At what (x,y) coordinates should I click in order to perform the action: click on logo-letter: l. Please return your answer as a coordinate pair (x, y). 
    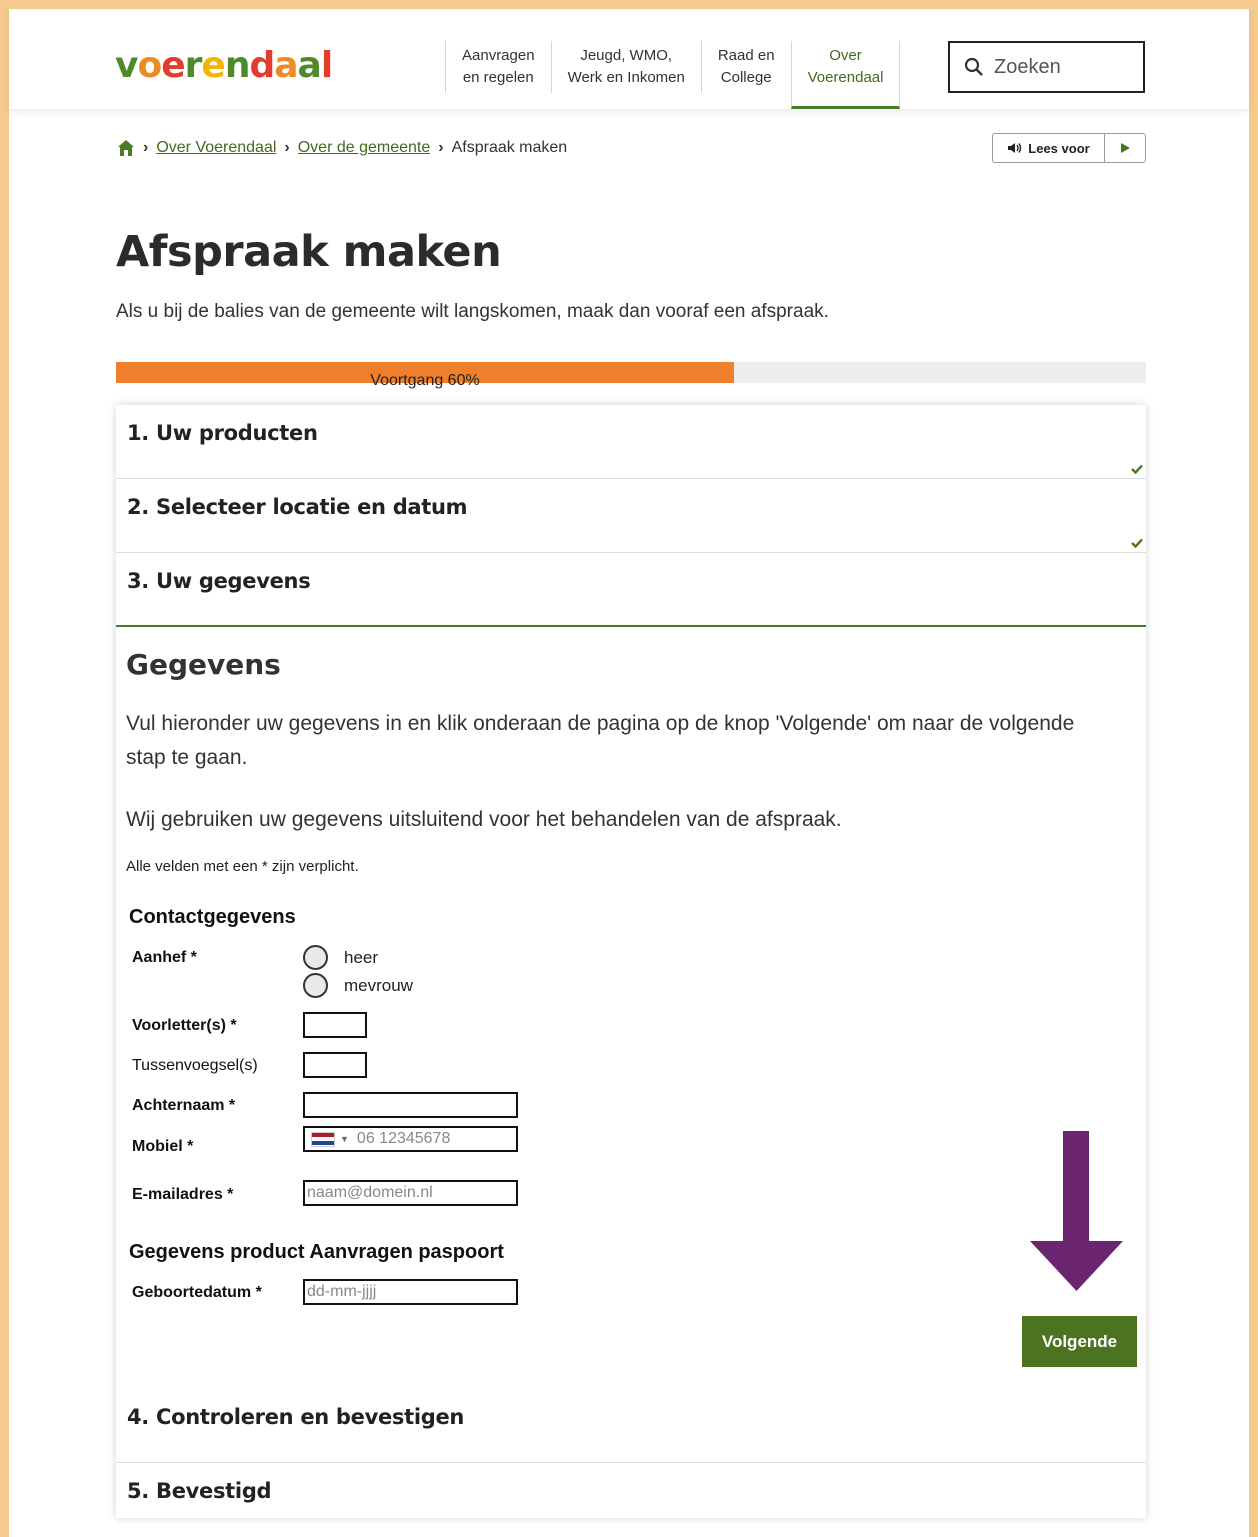
    Looking at the image, I should click on (326, 65).